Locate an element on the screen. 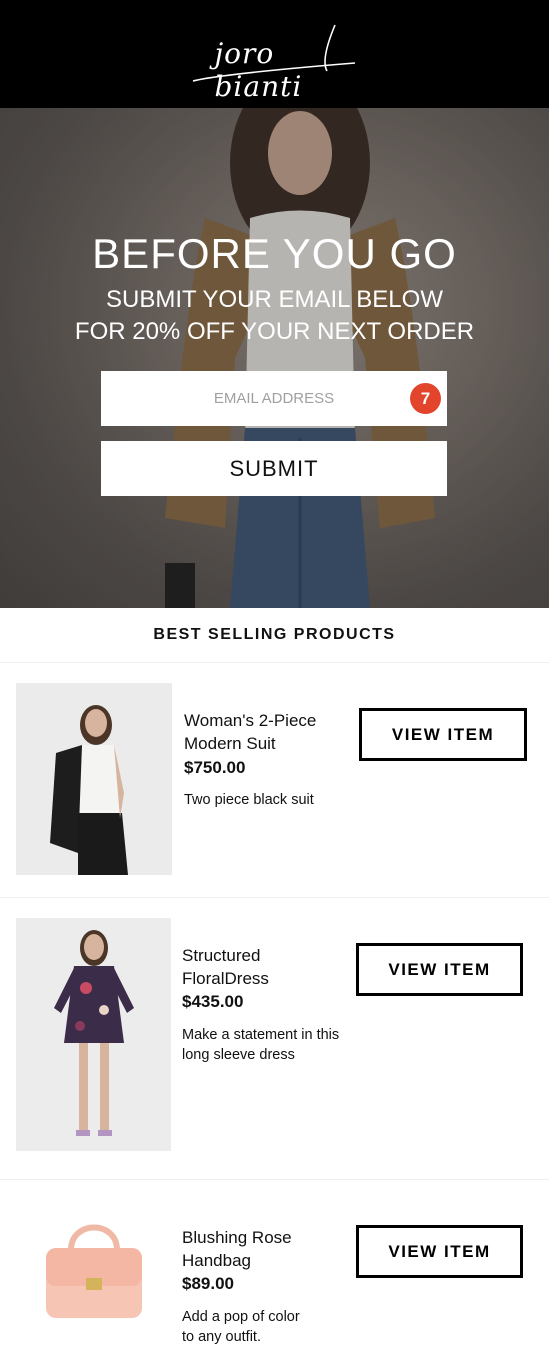 The width and height of the screenshot is (549, 1361). brand-logo: joro bianti is located at coordinates (275, 61).